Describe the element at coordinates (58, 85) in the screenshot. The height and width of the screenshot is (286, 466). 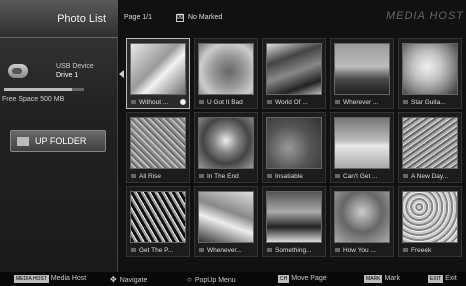
I see `usb-device-selector: USB Device Drive 1 Free Space 500 MB` at that location.